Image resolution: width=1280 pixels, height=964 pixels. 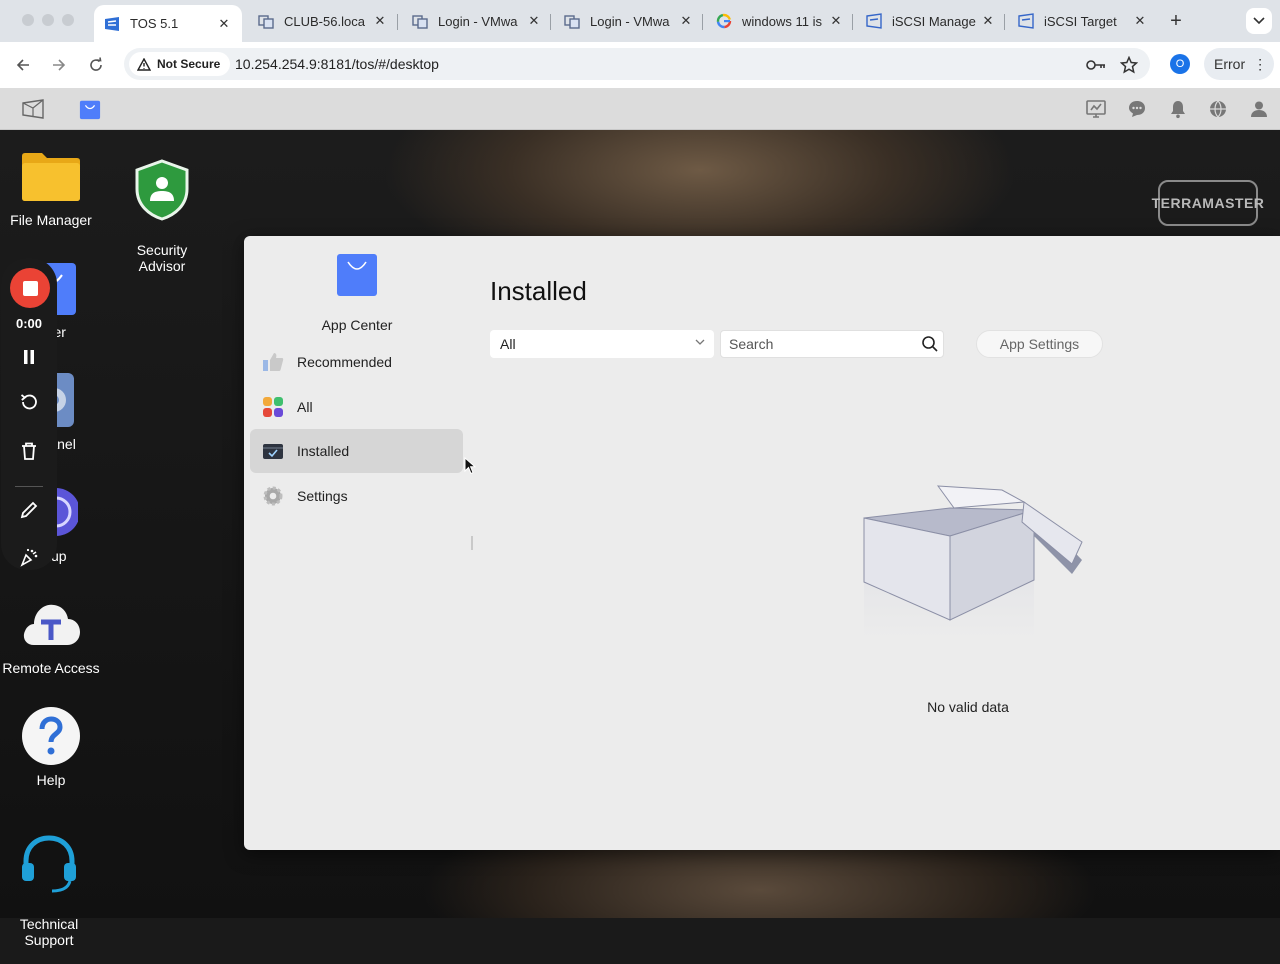 What do you see at coordinates (1218, 109) in the screenshot?
I see `globe-icon` at bounding box center [1218, 109].